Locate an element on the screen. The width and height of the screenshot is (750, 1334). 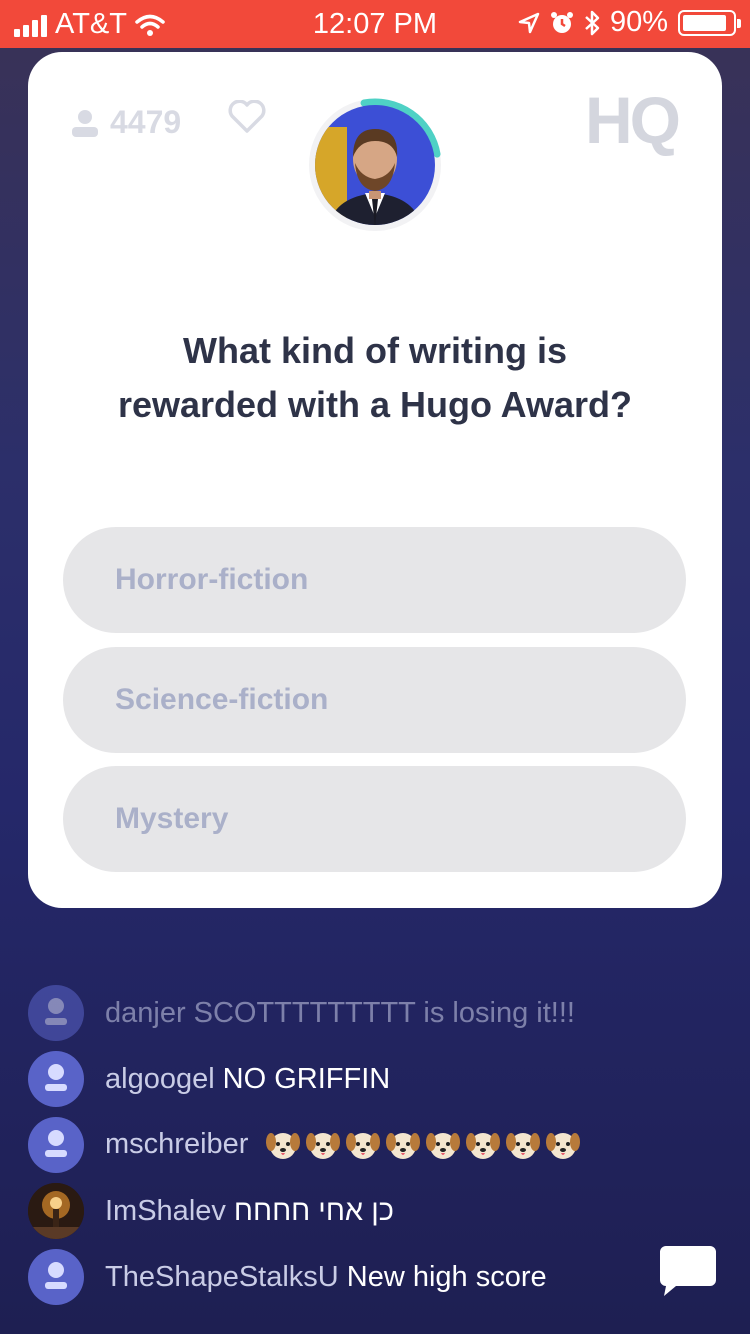
question-line-2: rewarded with a Hugo Award? is located at coordinates (375, 404).